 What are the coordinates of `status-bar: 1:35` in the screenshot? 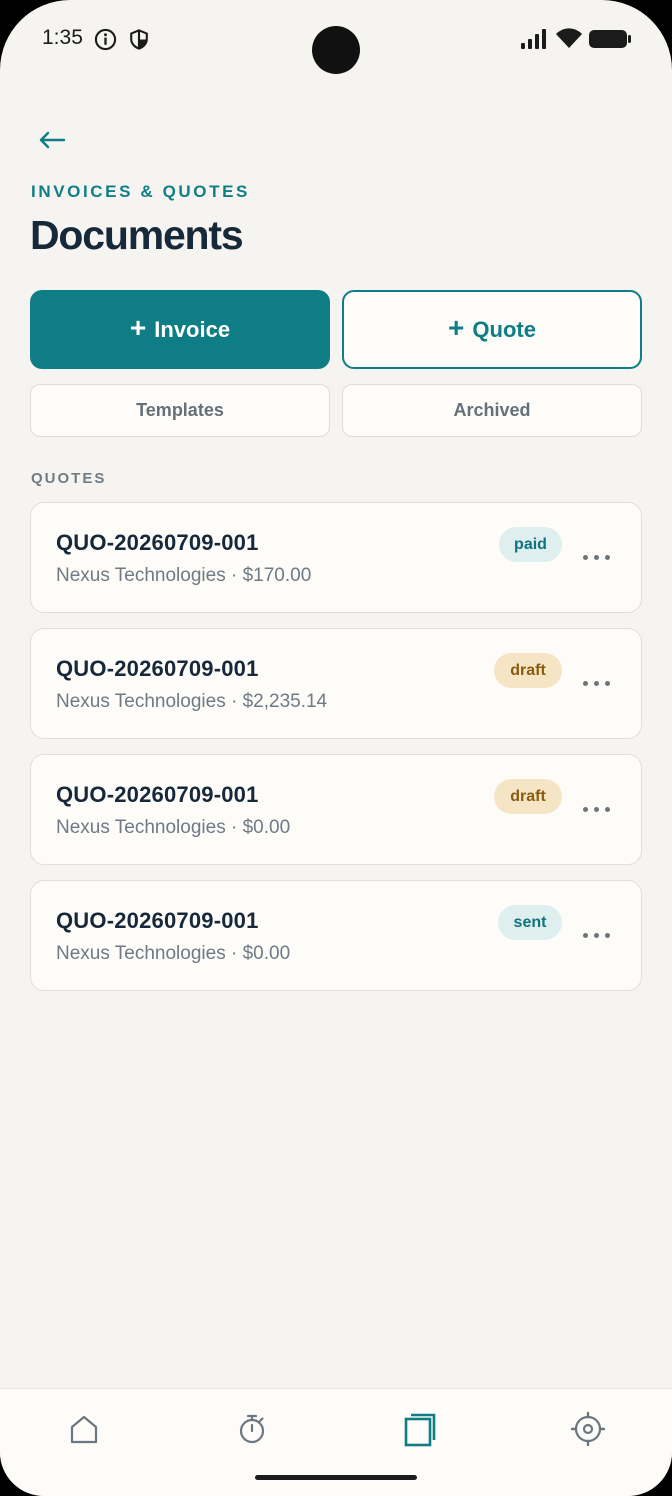 It's located at (336, 40).